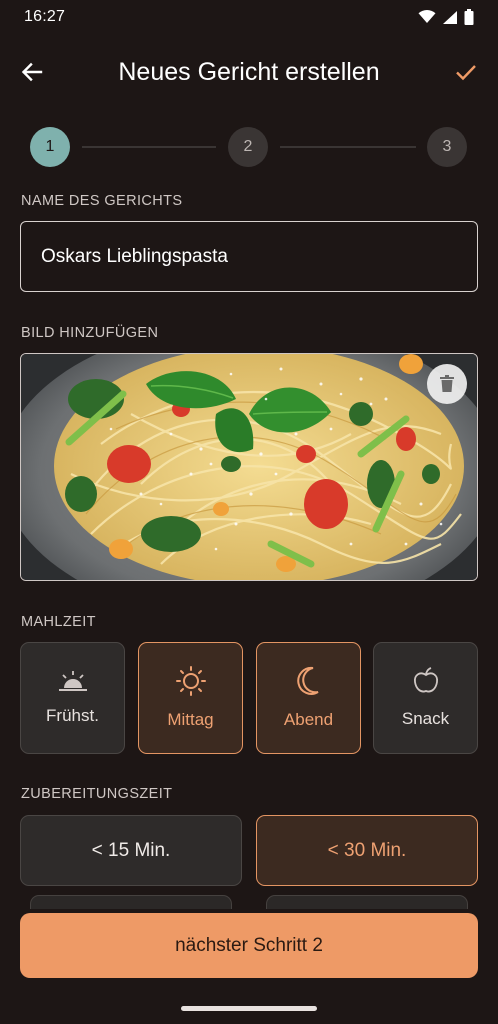  What do you see at coordinates (249, 945) in the screenshot?
I see `next-step-button: nächster Schritt 2` at bounding box center [249, 945].